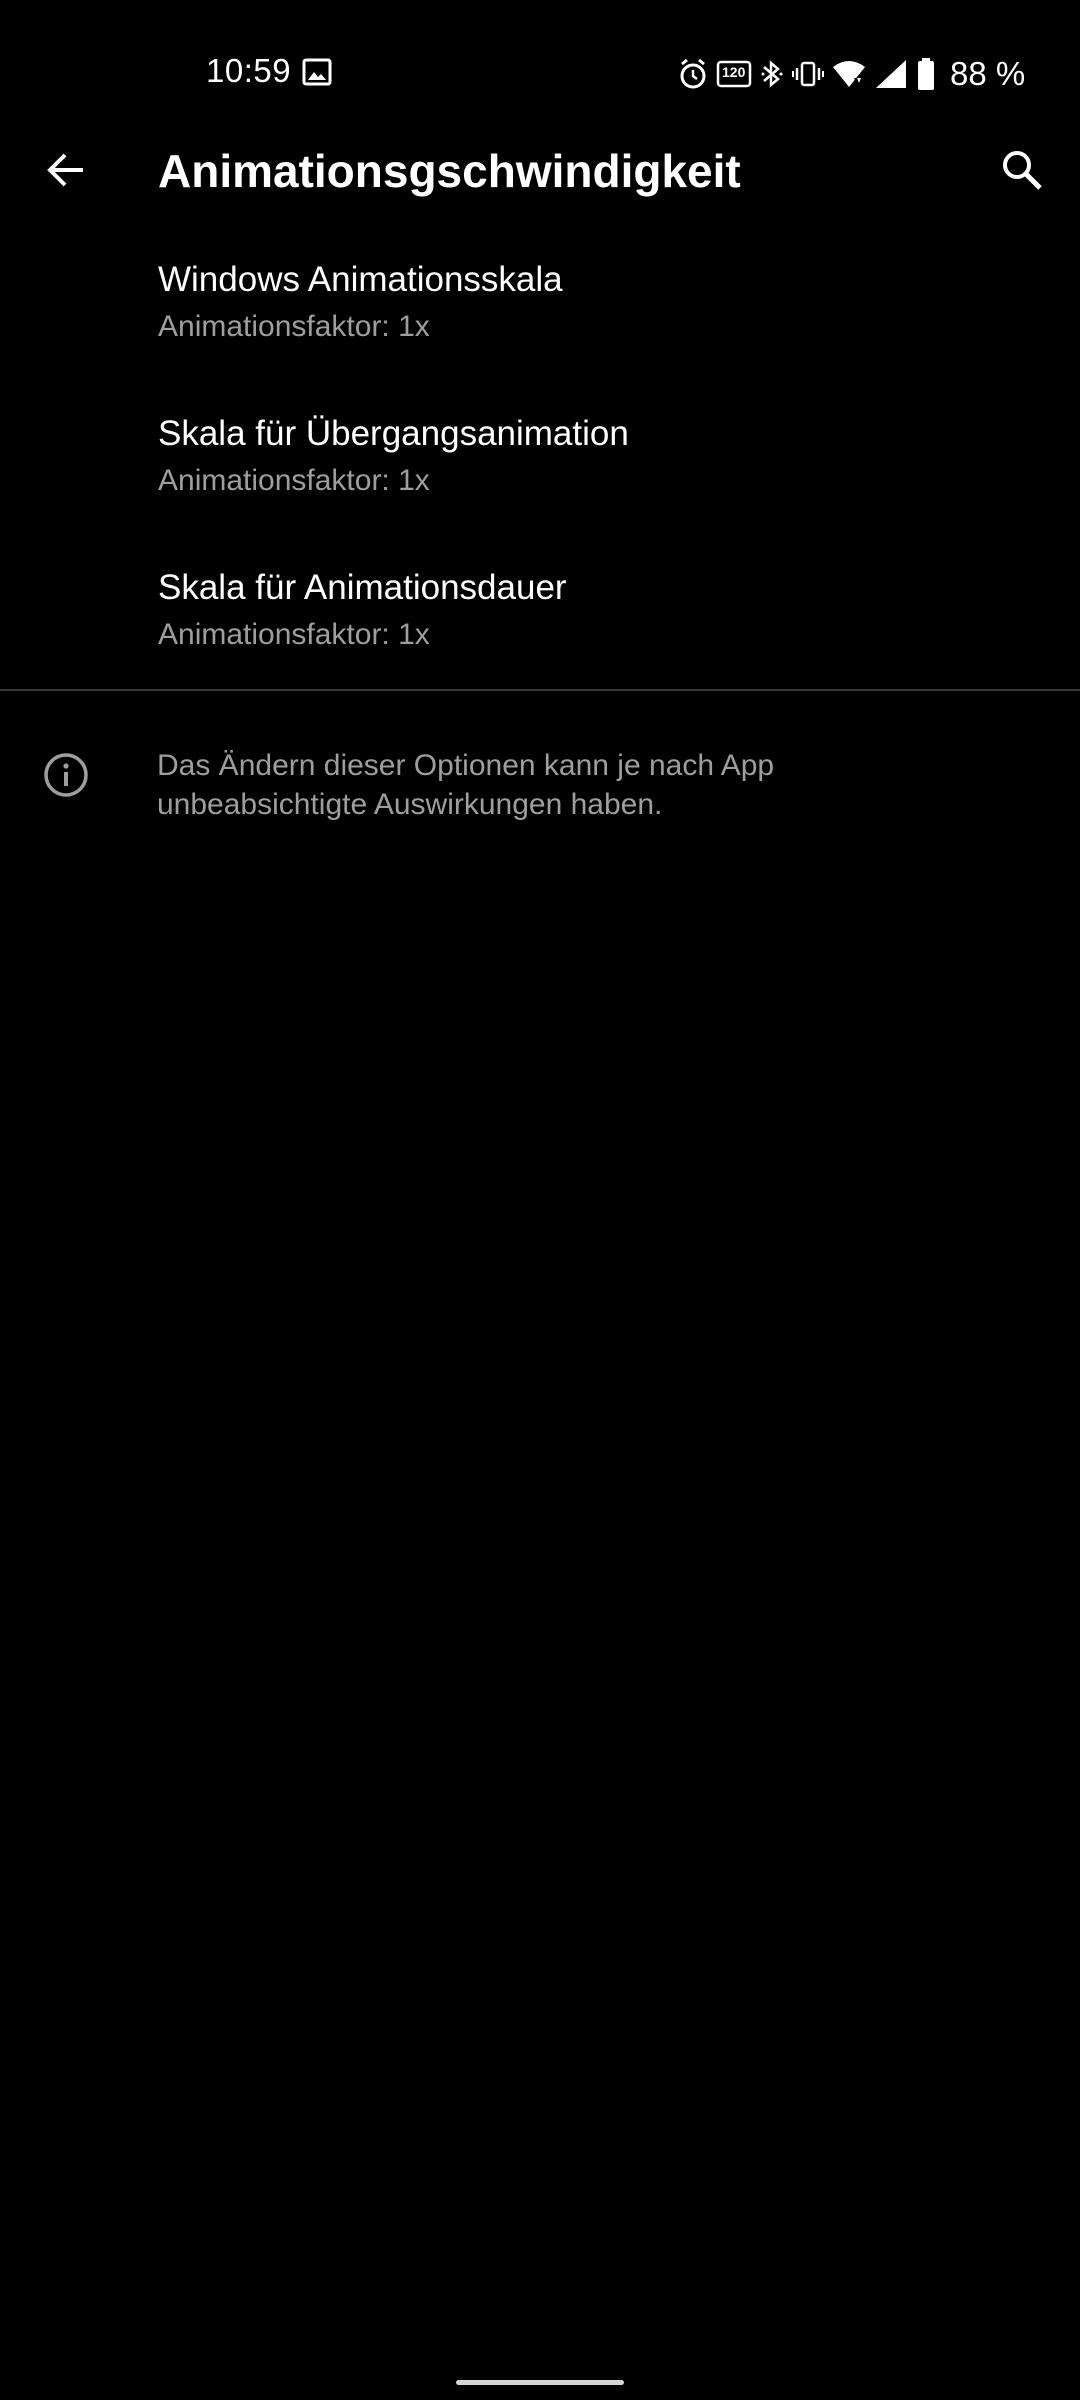 Image resolution: width=1080 pixels, height=2400 pixels. I want to click on status-bar: 10:59 120 88 %, so click(540, 75).